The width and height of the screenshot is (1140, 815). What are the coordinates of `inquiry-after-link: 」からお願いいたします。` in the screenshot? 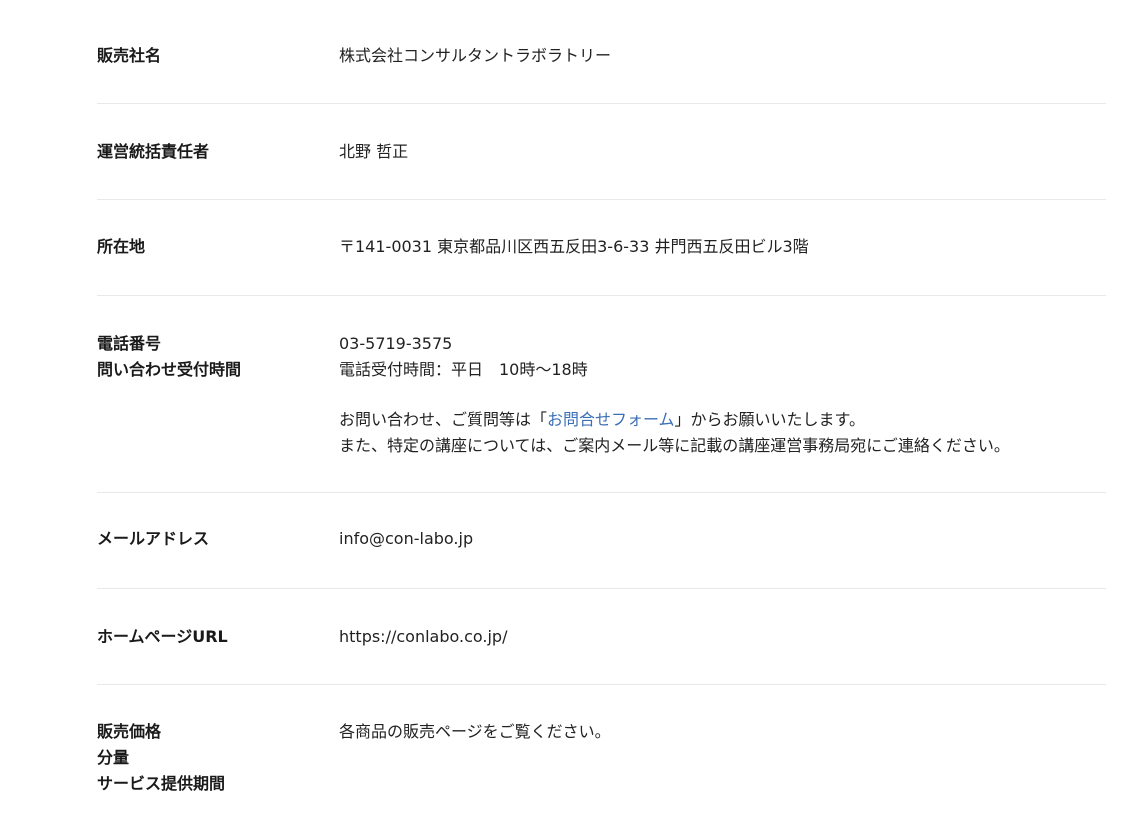 It's located at (769, 419).